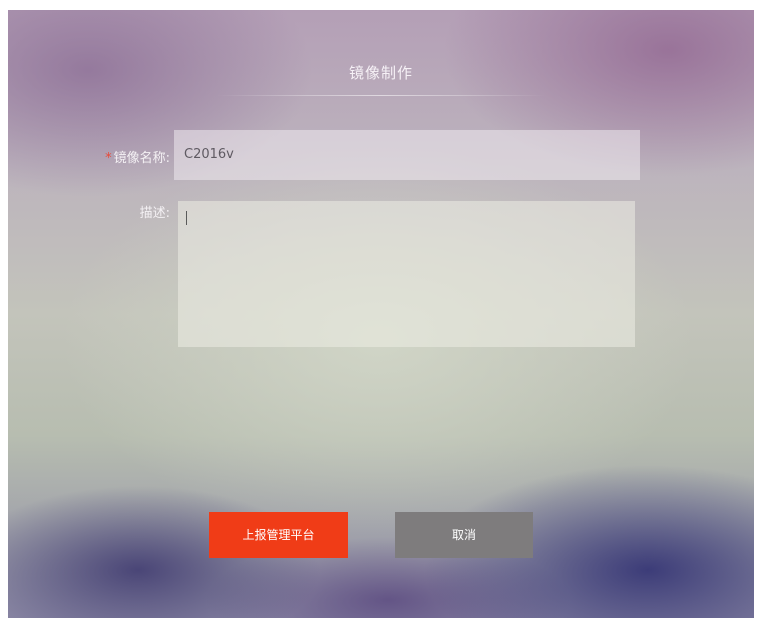  I want to click on description-textarea, so click(406, 274).